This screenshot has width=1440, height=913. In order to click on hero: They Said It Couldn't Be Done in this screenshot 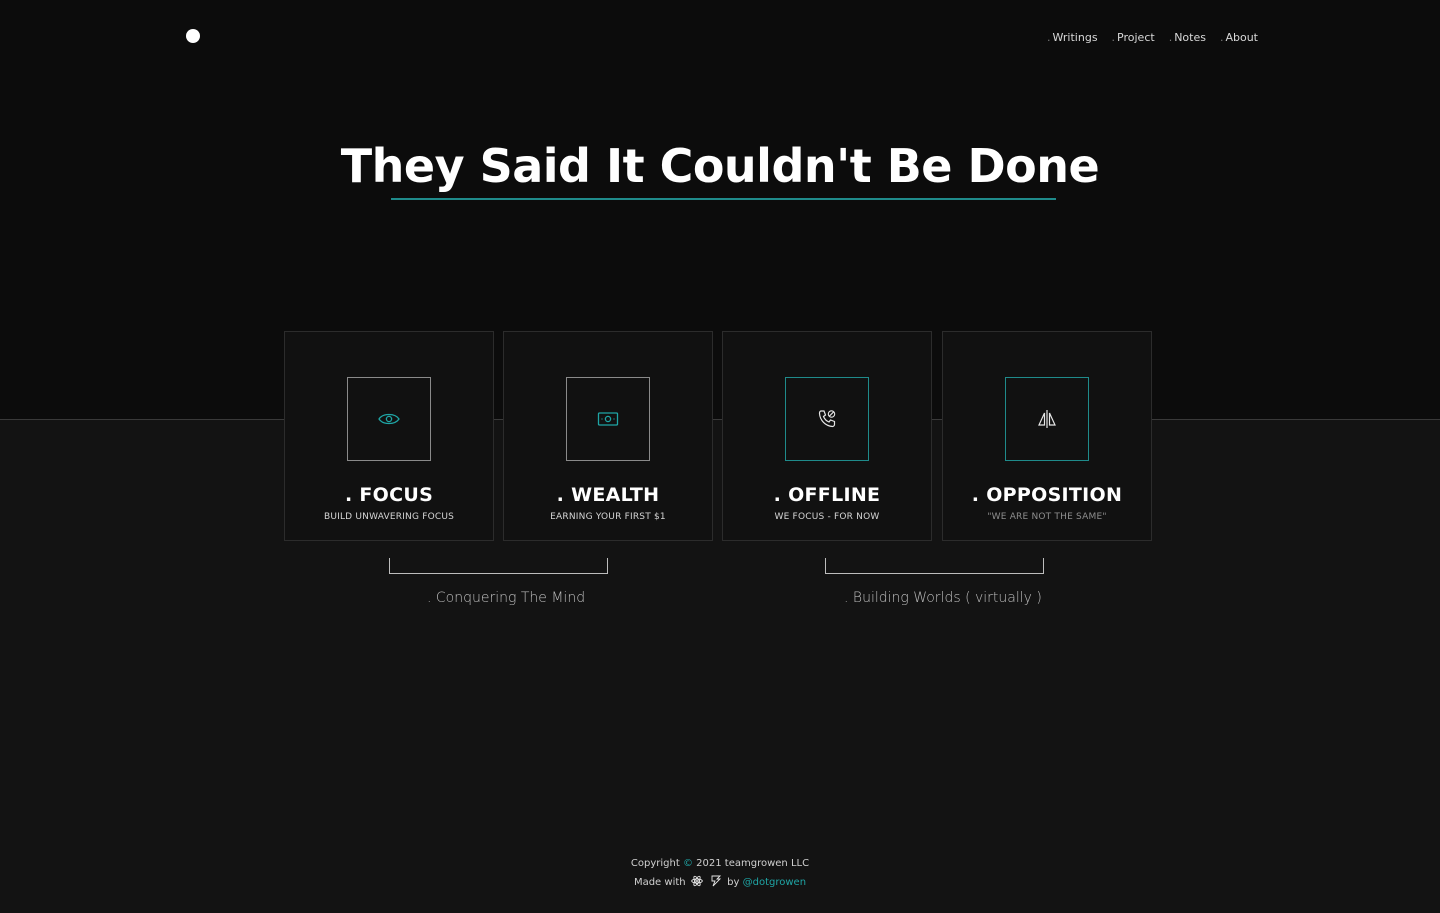, I will do `click(720, 166)`.